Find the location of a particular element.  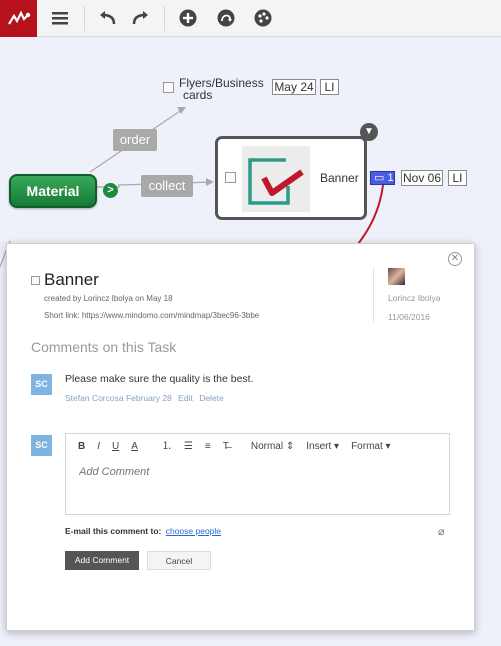

format-dropdown: Format ▾ is located at coordinates (370, 447).